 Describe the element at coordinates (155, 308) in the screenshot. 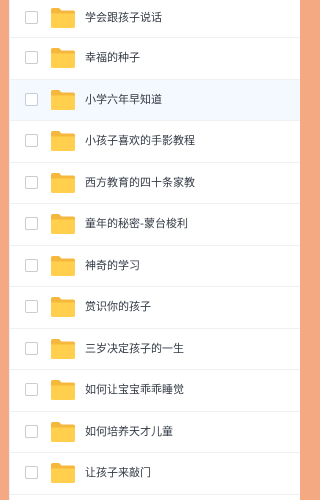

I see `file-row: 赏识你的孩子` at that location.